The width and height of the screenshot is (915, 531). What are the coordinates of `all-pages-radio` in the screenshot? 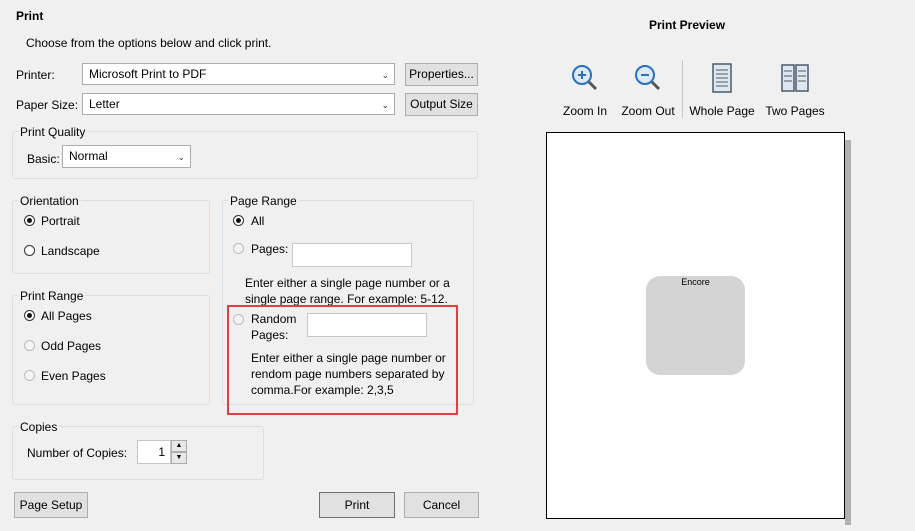 It's located at (29, 315).